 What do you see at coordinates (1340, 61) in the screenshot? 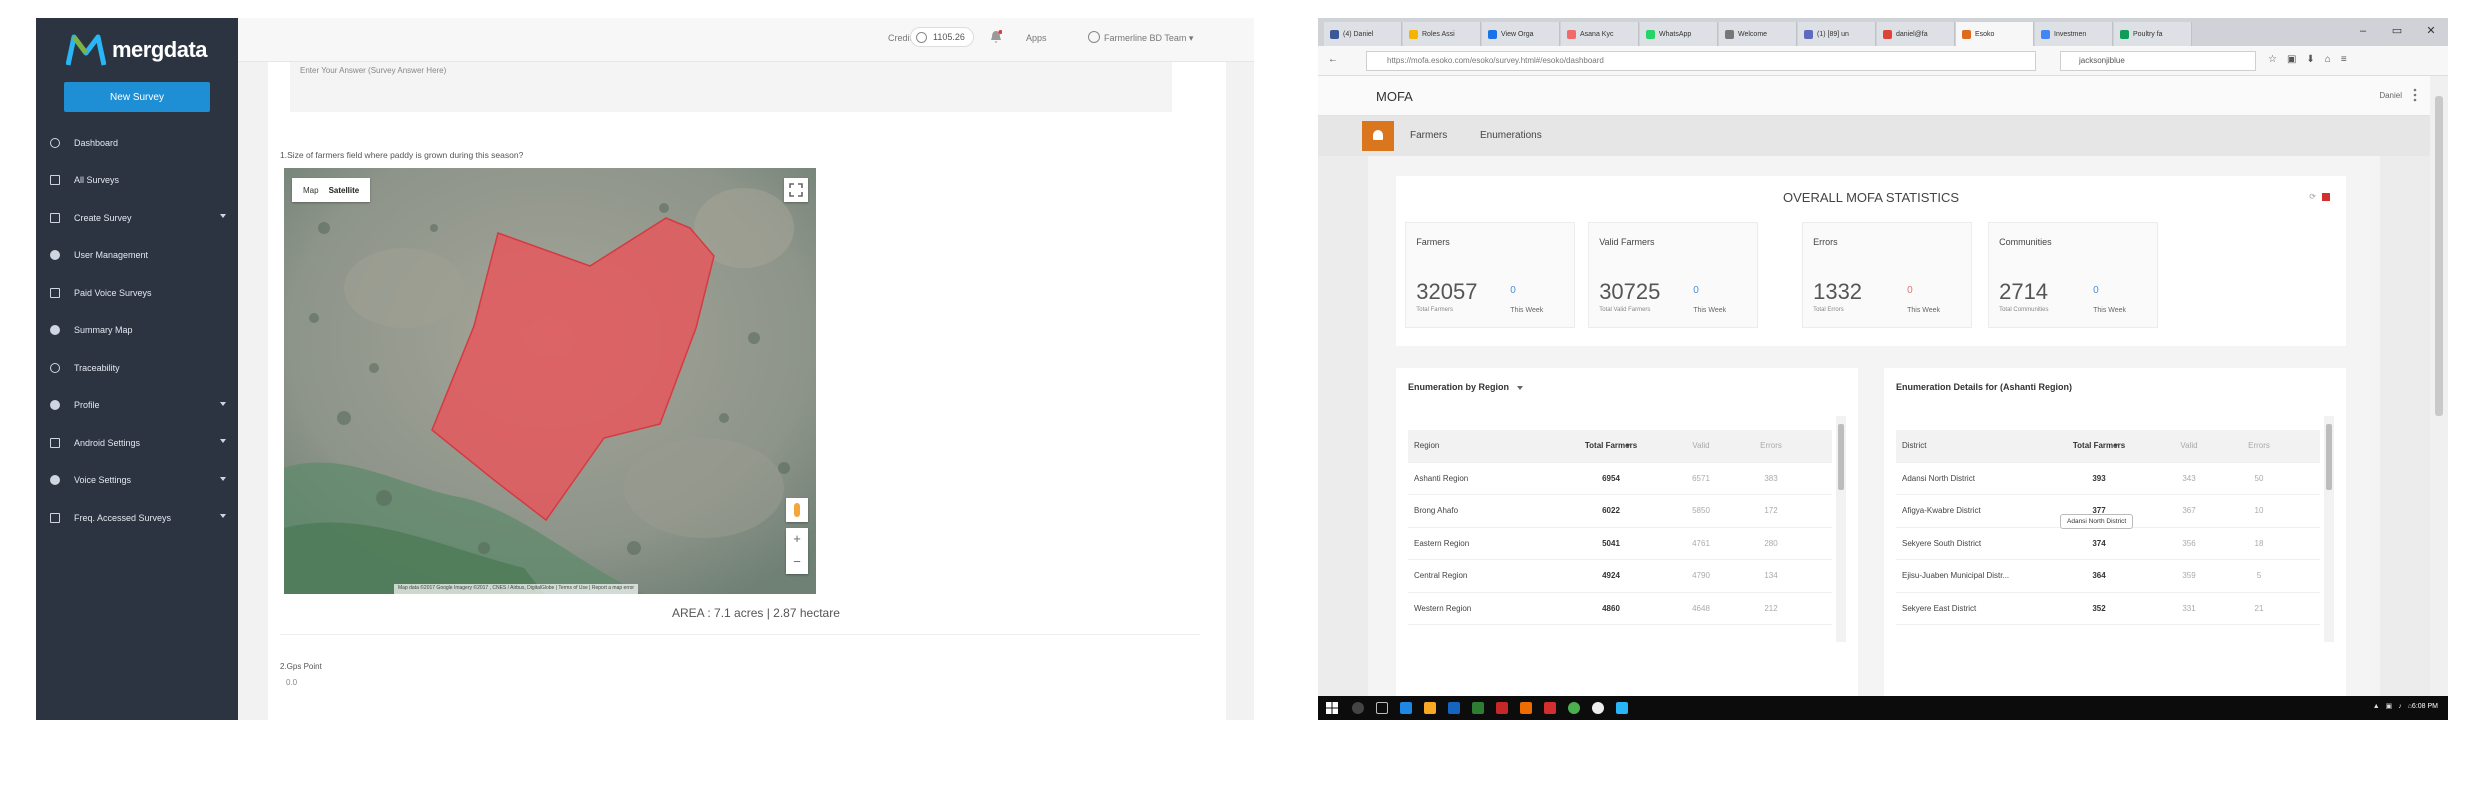
I see `back-icon: ←` at bounding box center [1340, 61].